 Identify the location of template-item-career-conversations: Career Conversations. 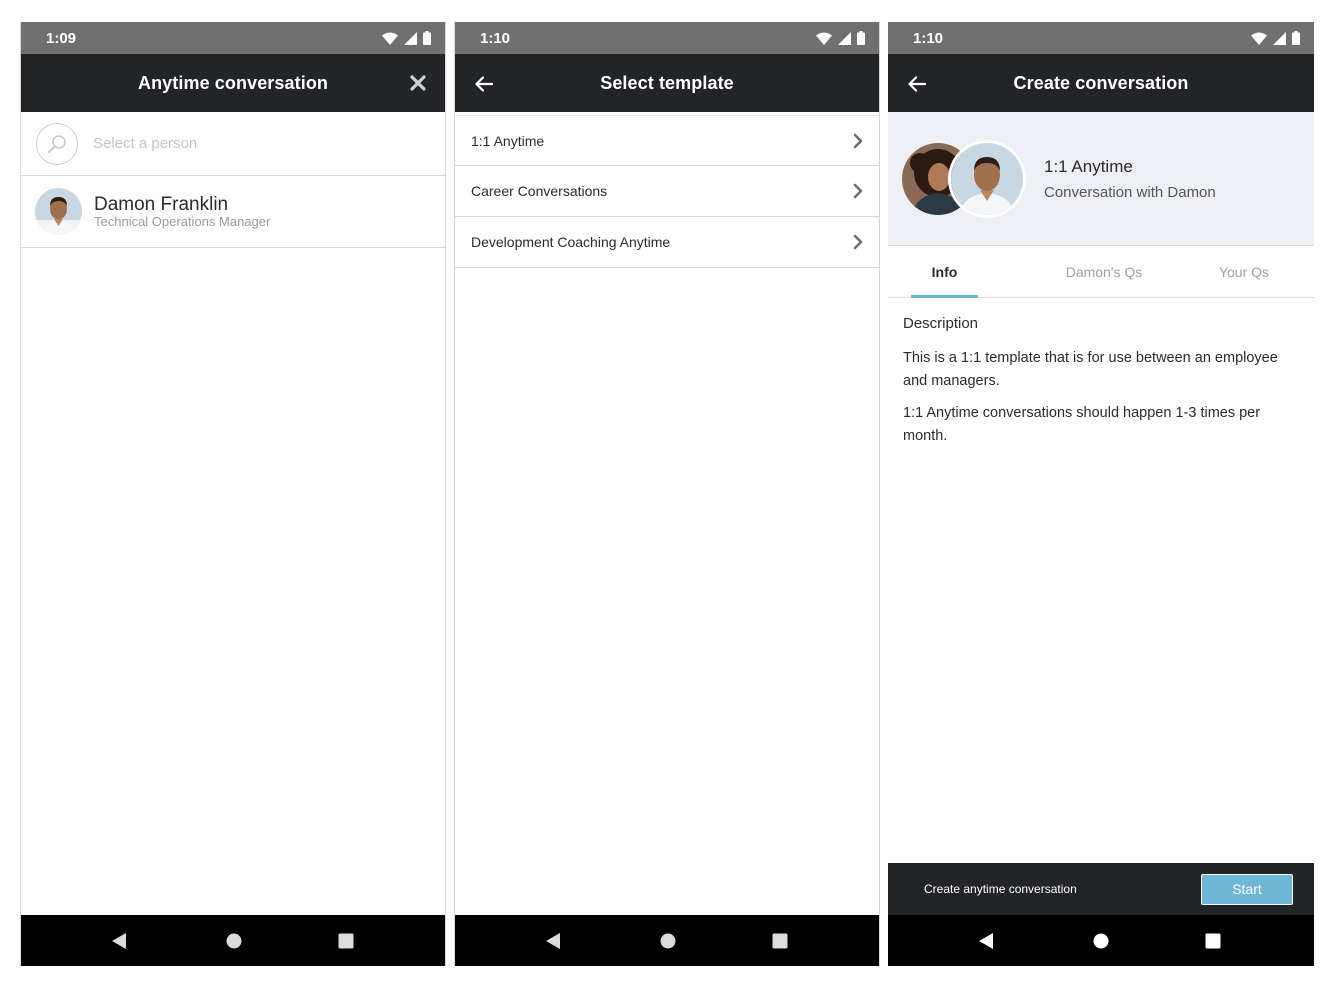
(667, 191).